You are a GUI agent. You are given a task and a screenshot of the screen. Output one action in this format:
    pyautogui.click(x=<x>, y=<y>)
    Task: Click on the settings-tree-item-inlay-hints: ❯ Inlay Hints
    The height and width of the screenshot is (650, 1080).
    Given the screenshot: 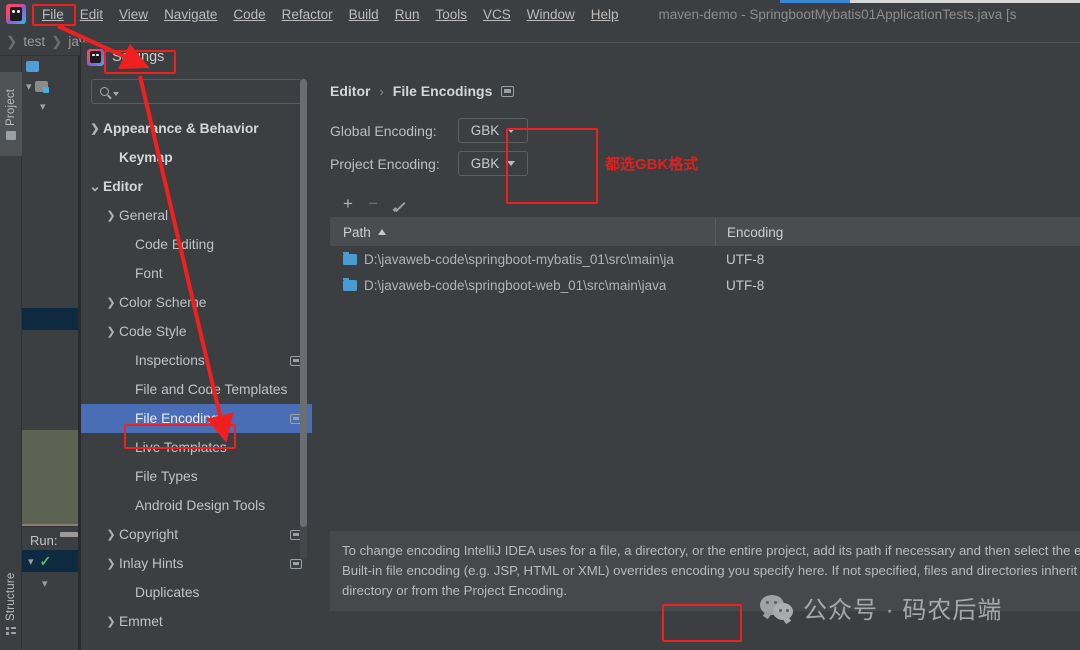 What is the action you would take?
    pyautogui.click(x=196, y=563)
    